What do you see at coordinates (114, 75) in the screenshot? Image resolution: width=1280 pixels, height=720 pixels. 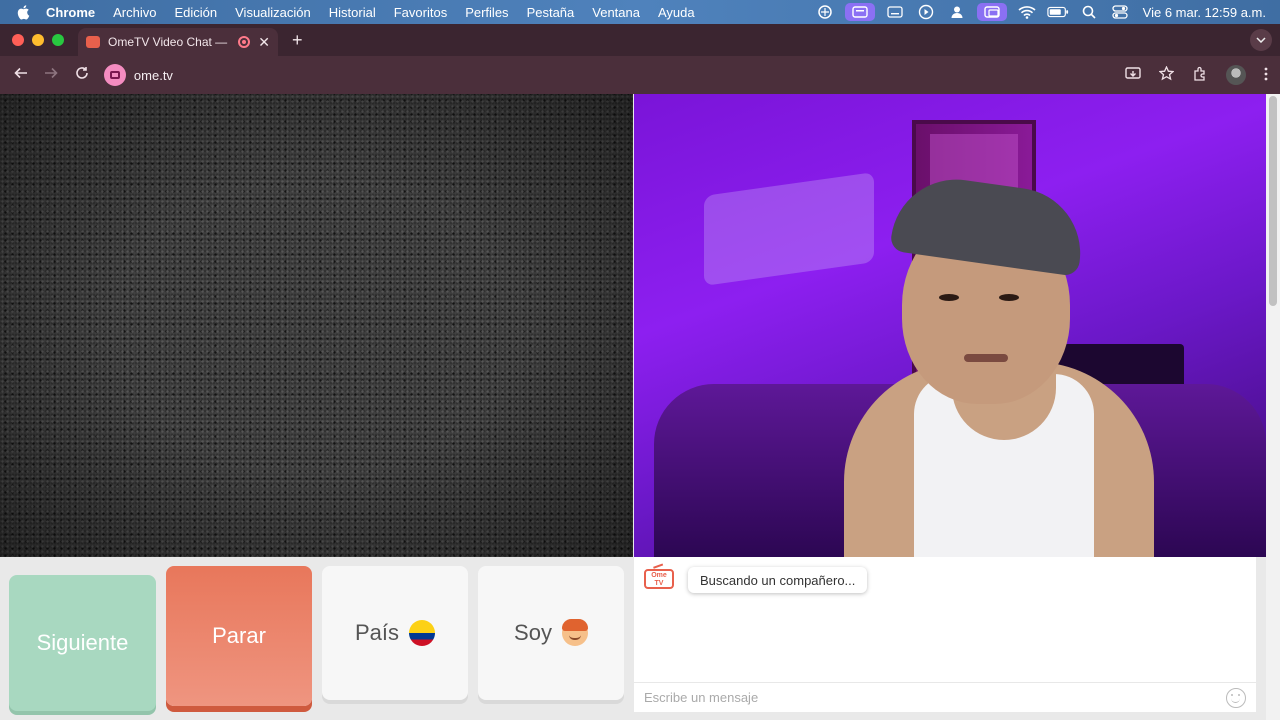 I see `site-info-icon` at bounding box center [114, 75].